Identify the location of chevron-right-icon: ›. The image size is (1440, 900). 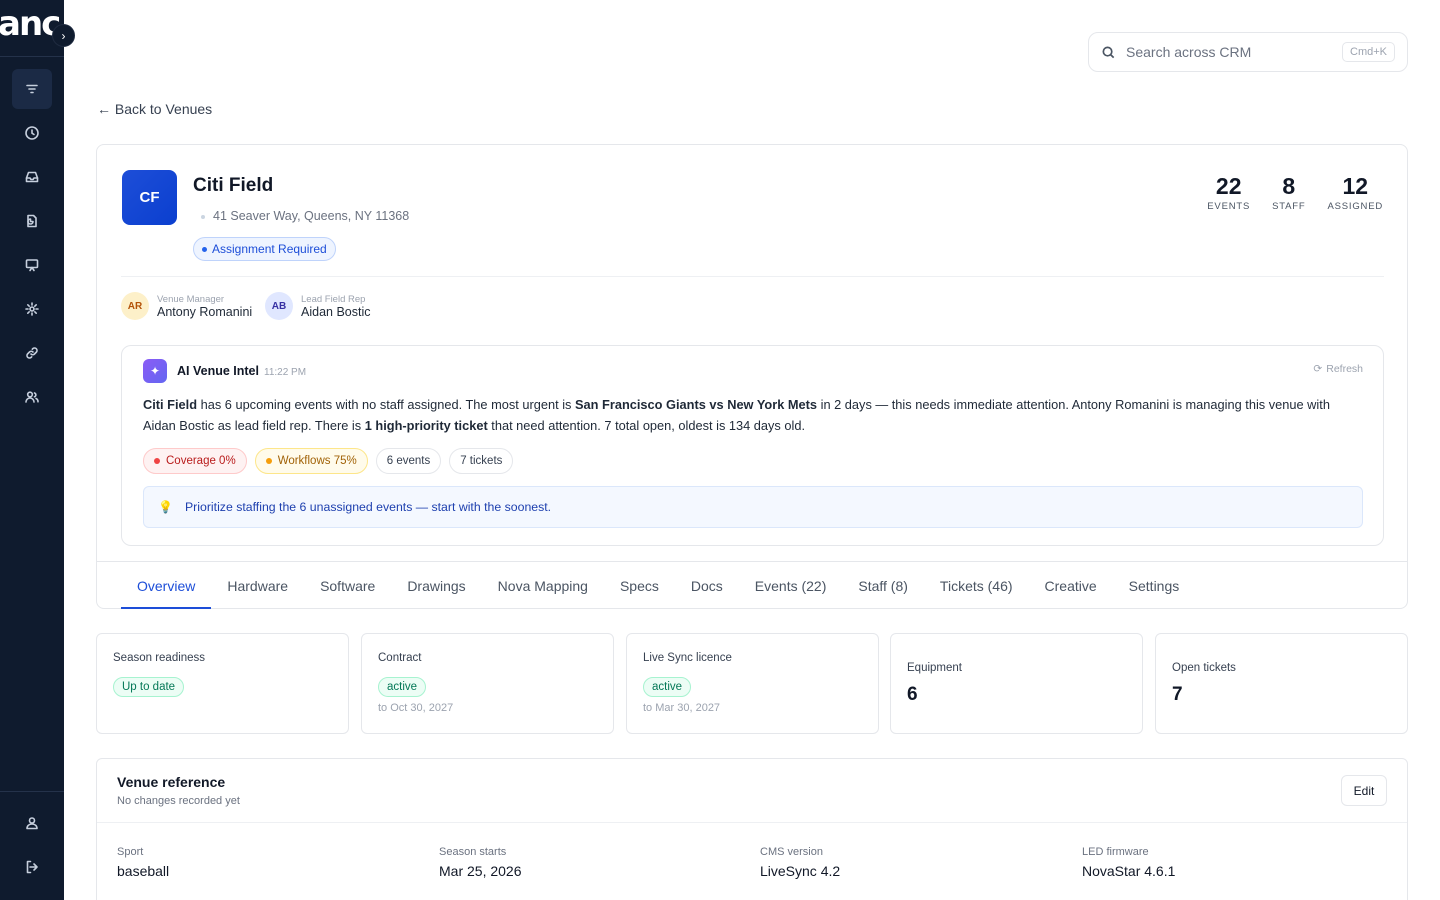
(63, 35).